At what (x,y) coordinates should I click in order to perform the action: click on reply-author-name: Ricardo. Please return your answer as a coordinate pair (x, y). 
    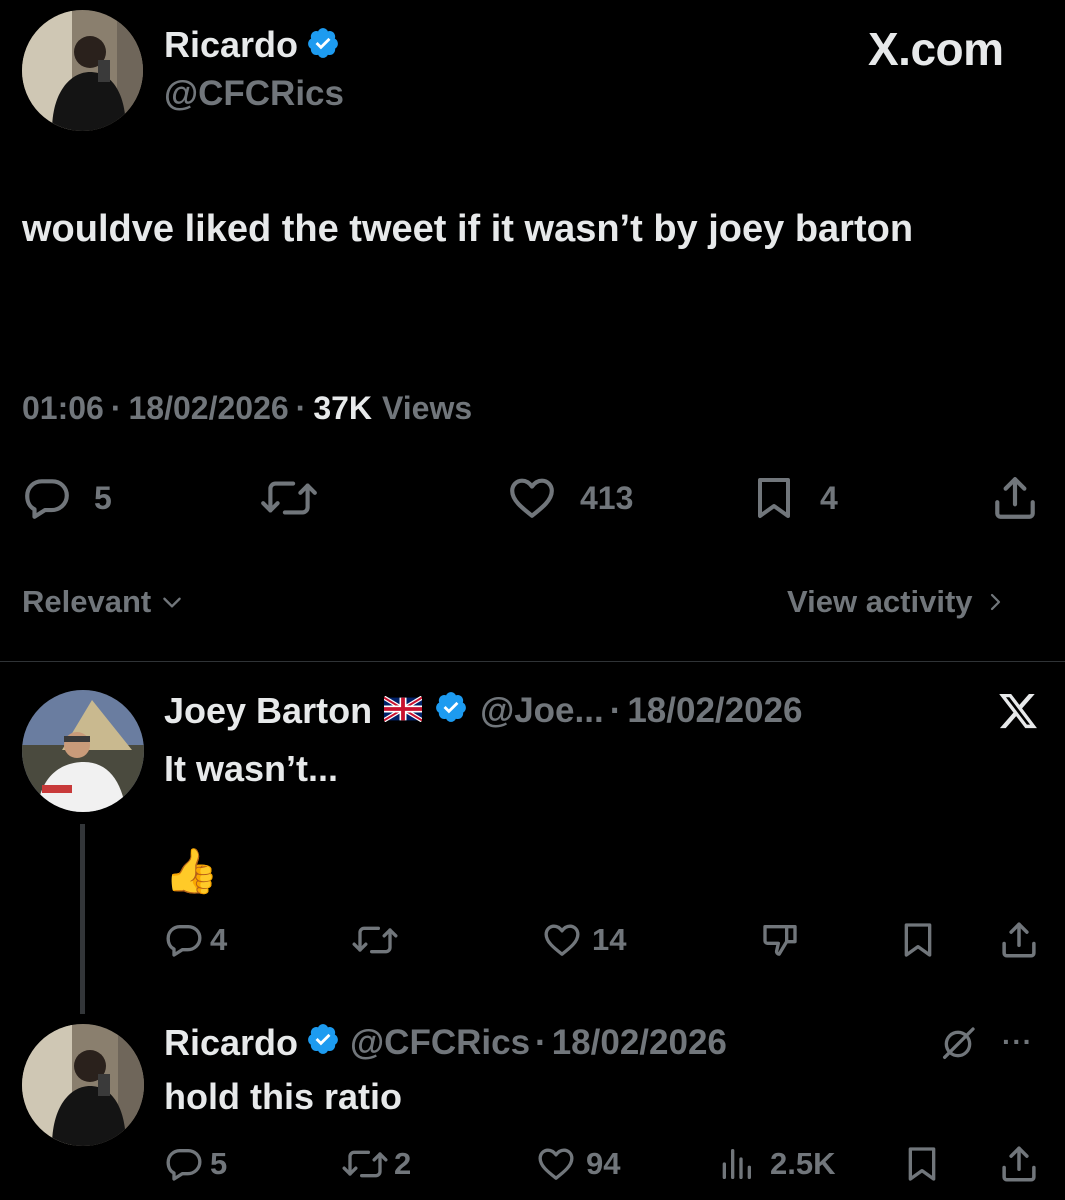
    Looking at the image, I should click on (231, 1043).